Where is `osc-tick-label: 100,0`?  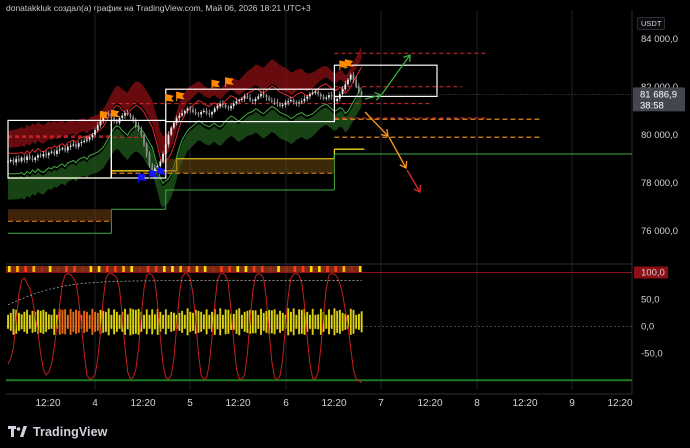 osc-tick-label: 100,0 is located at coordinates (653, 272).